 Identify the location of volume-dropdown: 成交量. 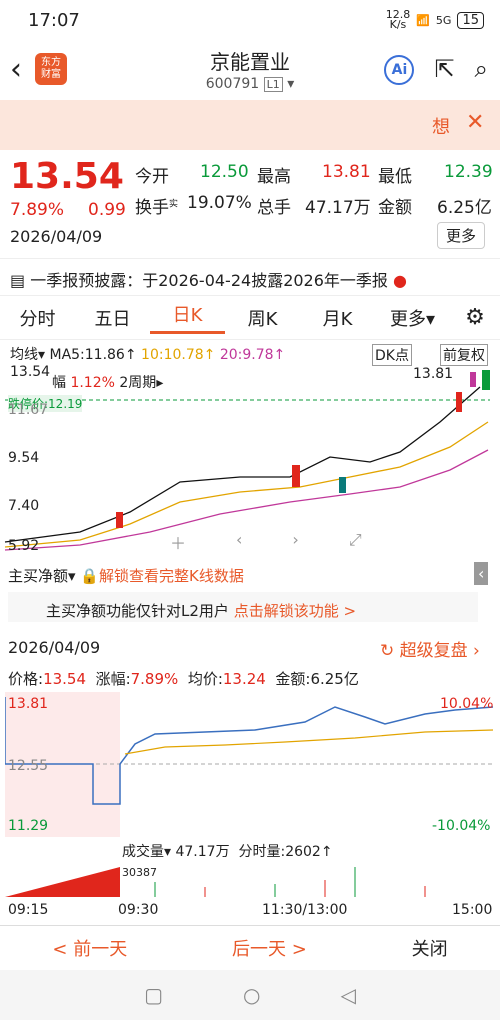
(143, 852).